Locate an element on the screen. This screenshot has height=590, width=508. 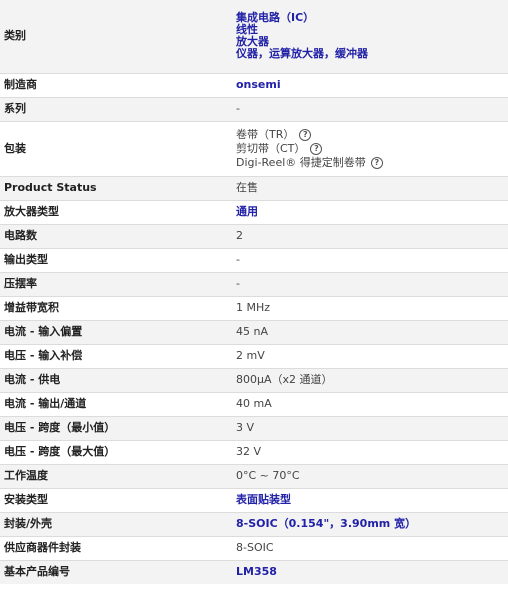
attr-value-category: 集成电路（IC） 线性 放大器 仪器，运算放大器，缓冲器 is located at coordinates (370, 36).